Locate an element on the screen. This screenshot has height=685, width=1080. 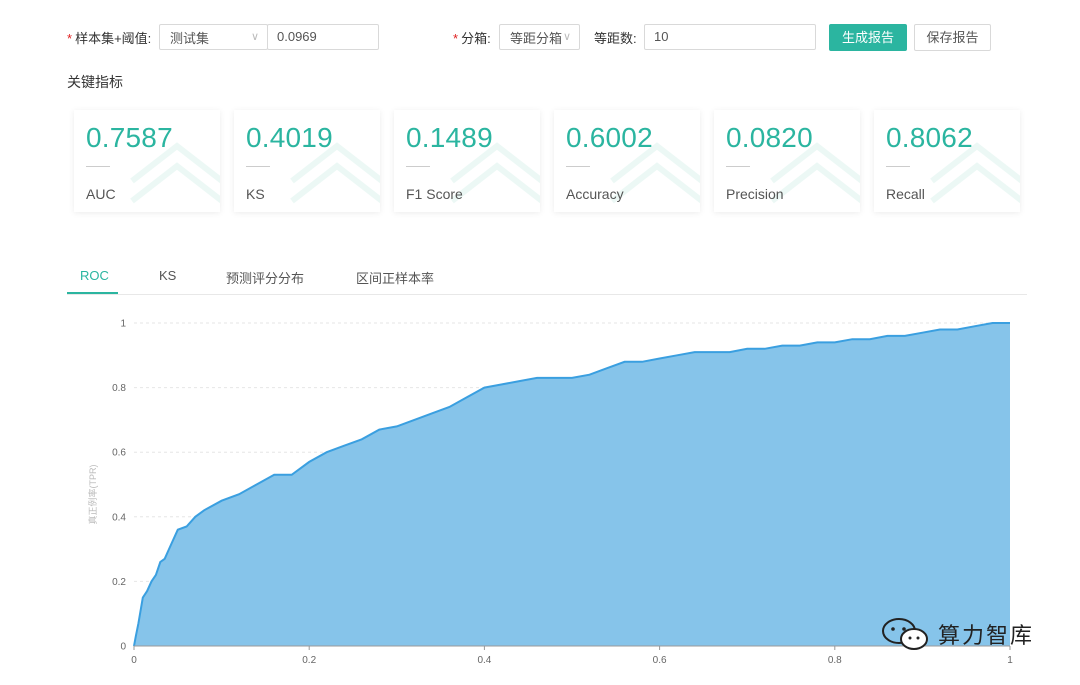
sample-set-select: 测试集 ∨ is located at coordinates (213, 37).